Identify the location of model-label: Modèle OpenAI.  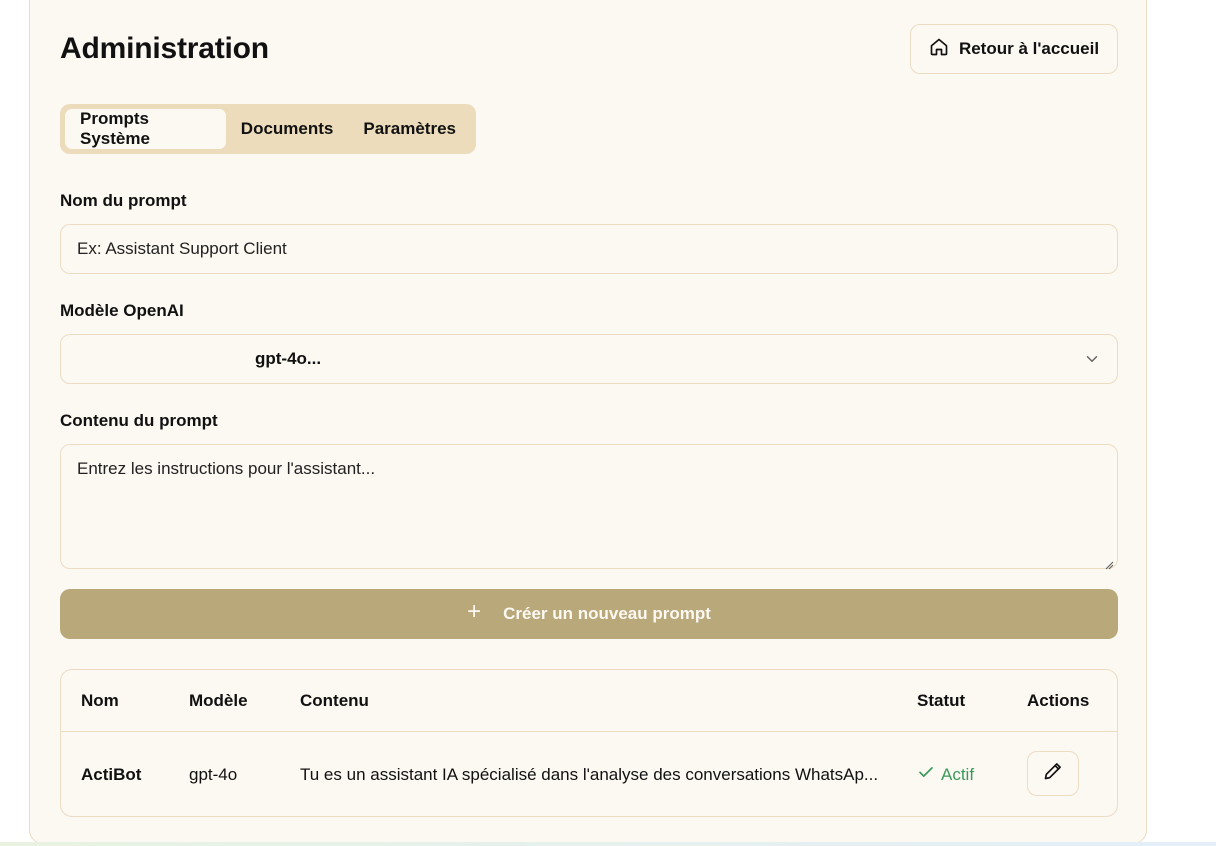
(122, 310).